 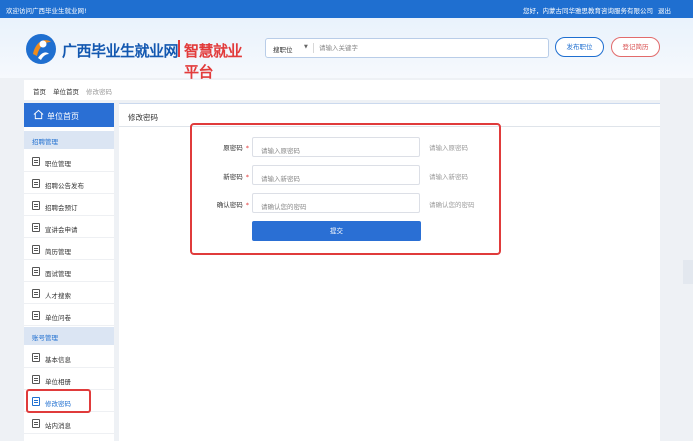 I want to click on side-float-tab, so click(x=688, y=272).